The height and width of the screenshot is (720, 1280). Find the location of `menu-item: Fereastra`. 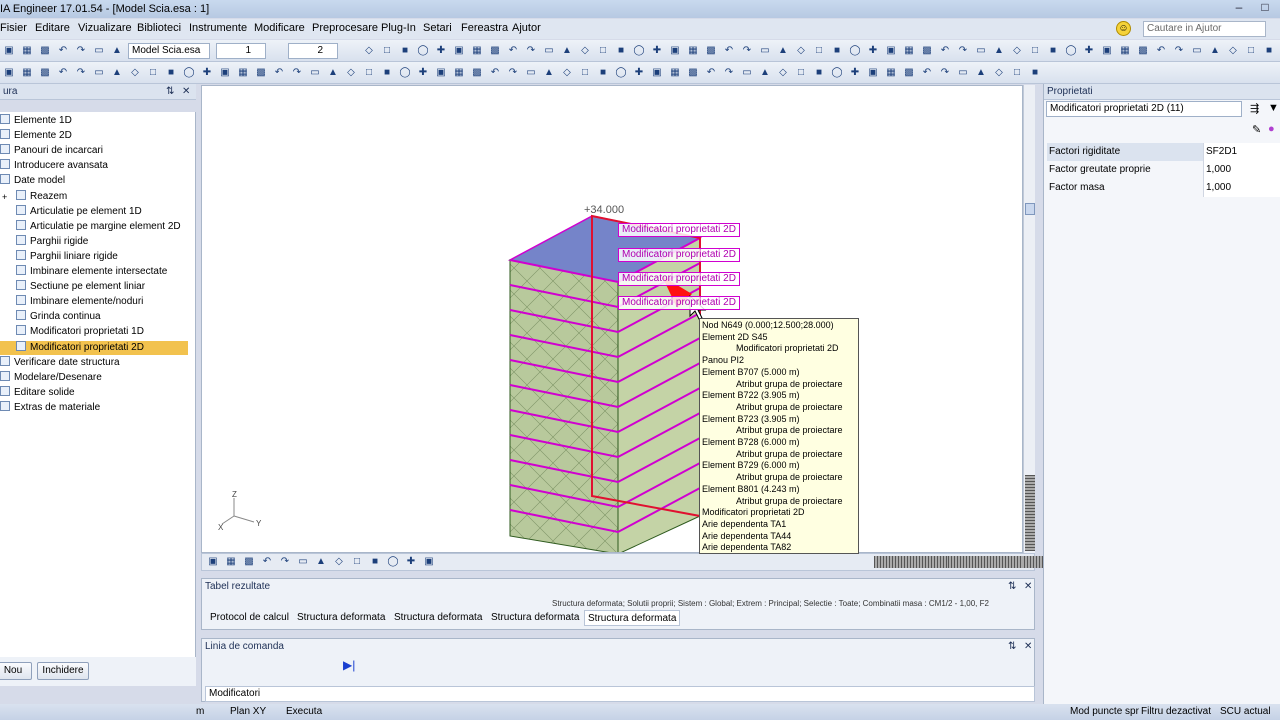

menu-item: Fereastra is located at coordinates (484, 28).